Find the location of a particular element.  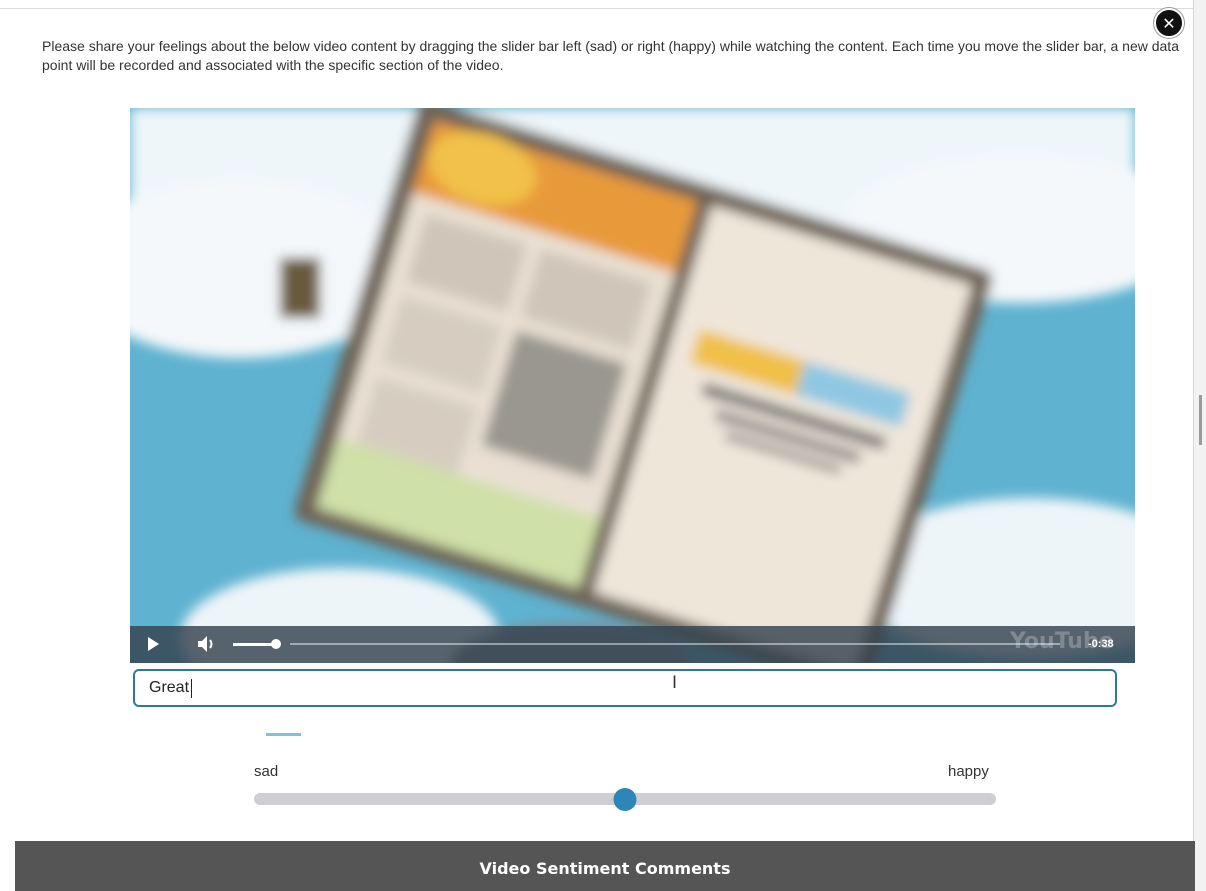

comment-input is located at coordinates (625, 688).